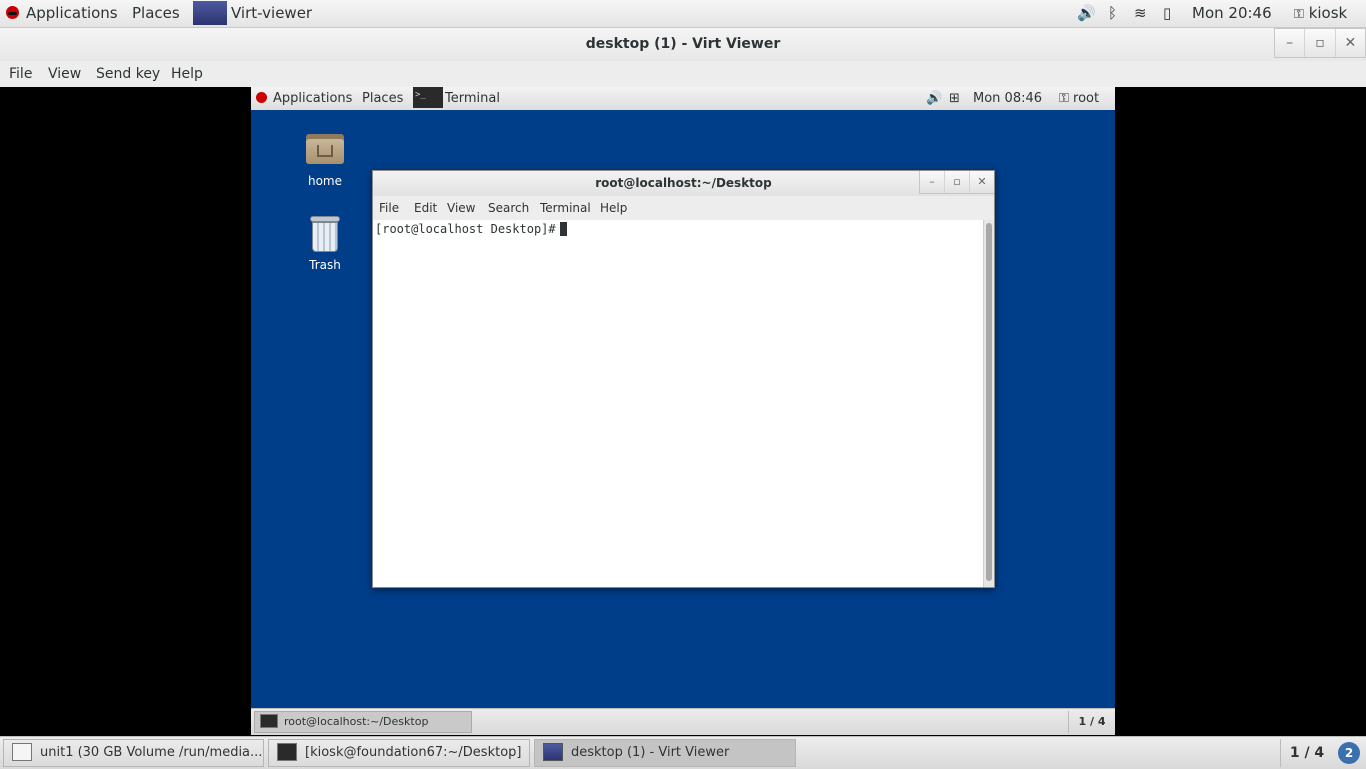 Image resolution: width=1366 pixels, height=769 pixels. I want to click on menu-view: View, so click(64, 74).